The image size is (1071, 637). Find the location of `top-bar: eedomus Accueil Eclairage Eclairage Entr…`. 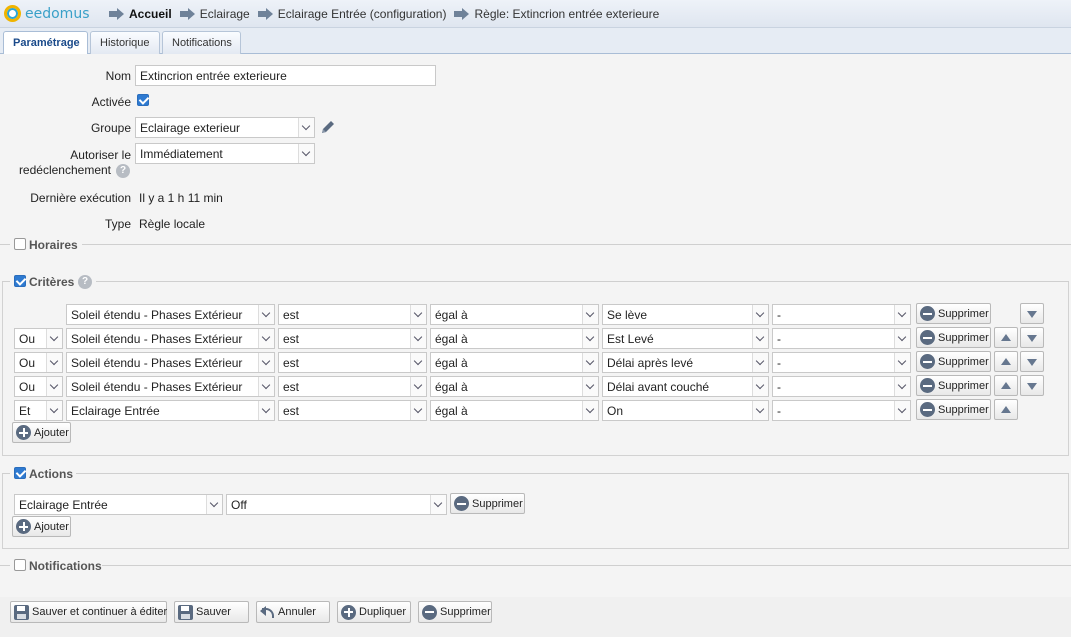

top-bar: eedomus Accueil Eclairage Eclairage Entr… is located at coordinates (535, 14).